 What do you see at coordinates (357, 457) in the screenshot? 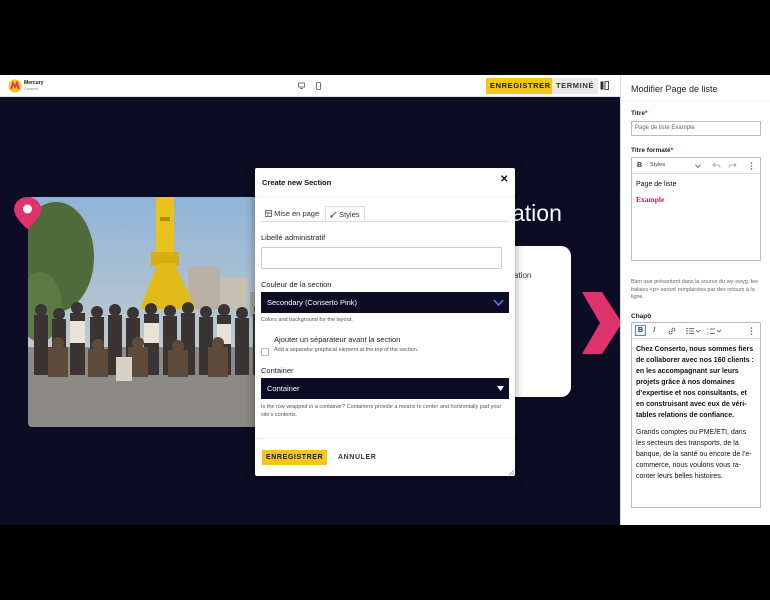
I see `modal-cancel-button: ANNULER` at bounding box center [357, 457].